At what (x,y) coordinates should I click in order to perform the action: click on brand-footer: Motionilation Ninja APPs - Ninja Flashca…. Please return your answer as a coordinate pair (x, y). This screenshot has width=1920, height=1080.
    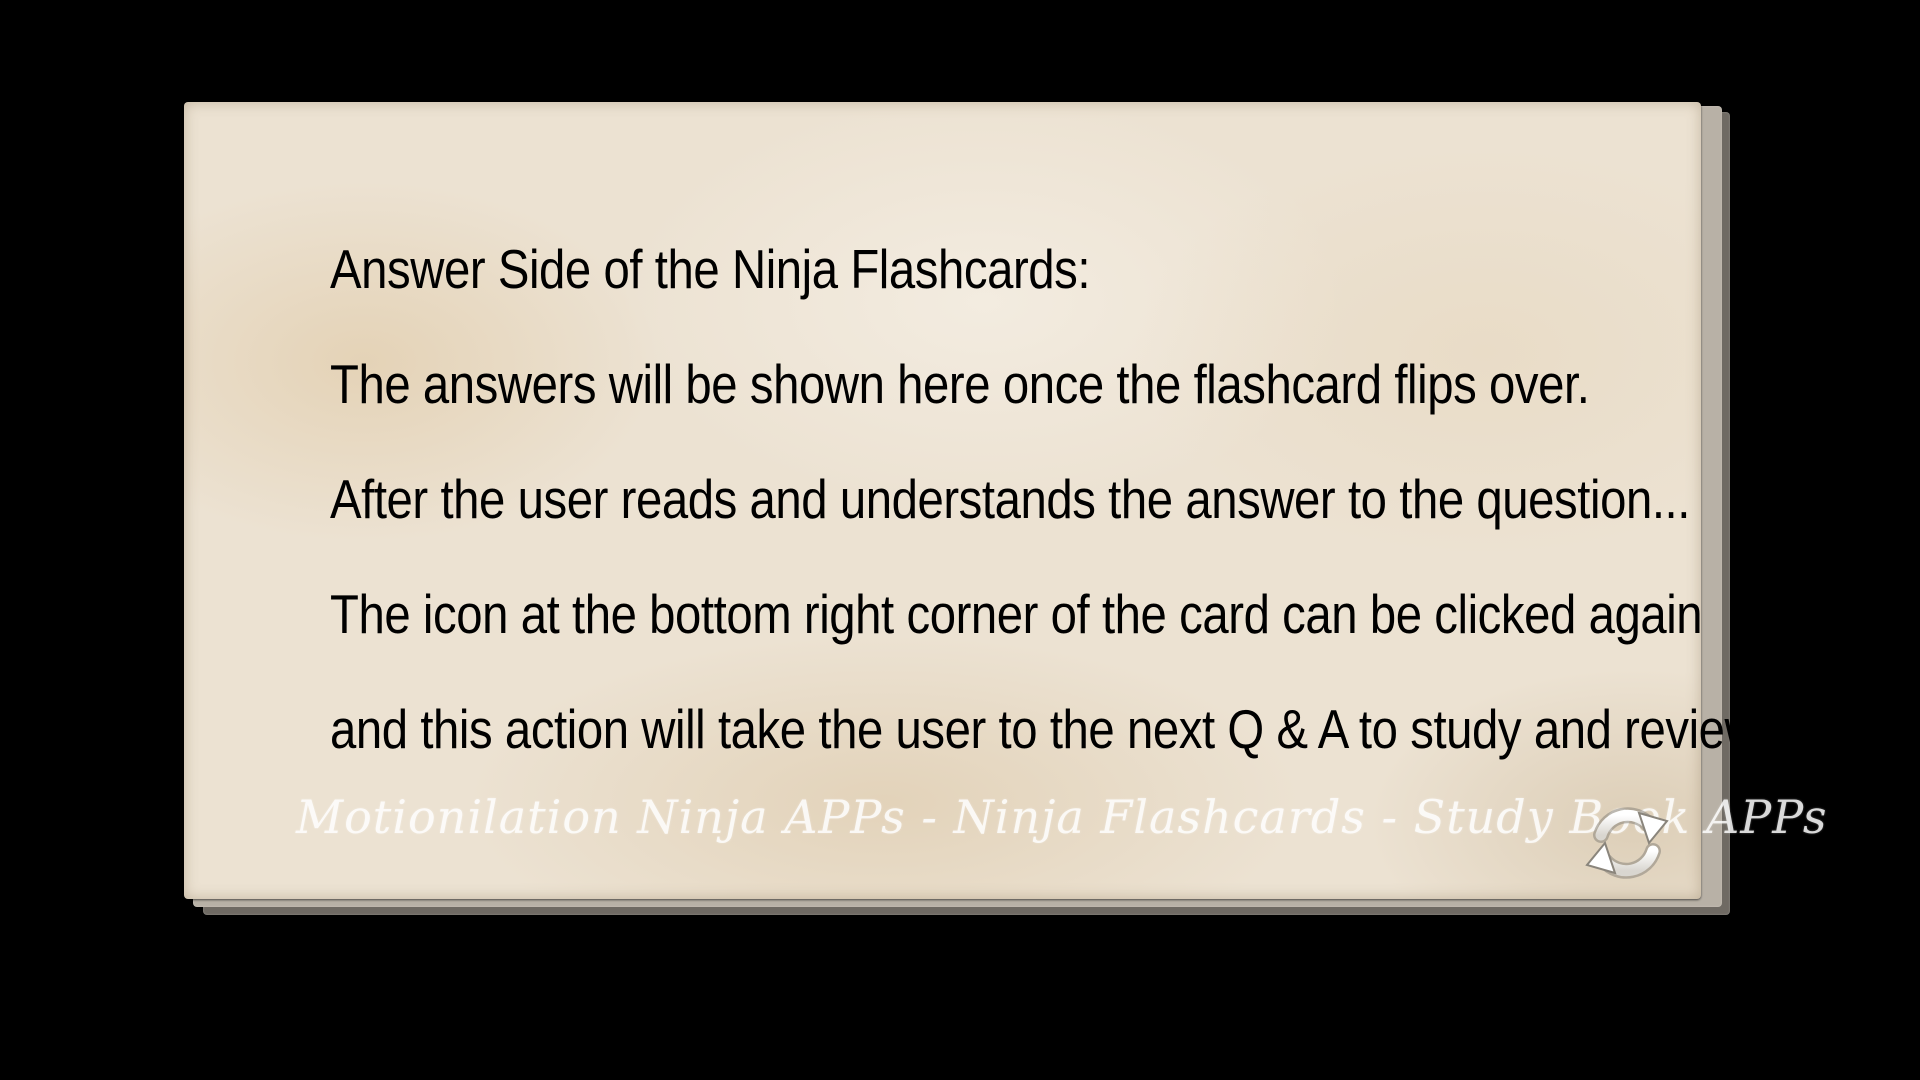
    Looking at the image, I should click on (1062, 817).